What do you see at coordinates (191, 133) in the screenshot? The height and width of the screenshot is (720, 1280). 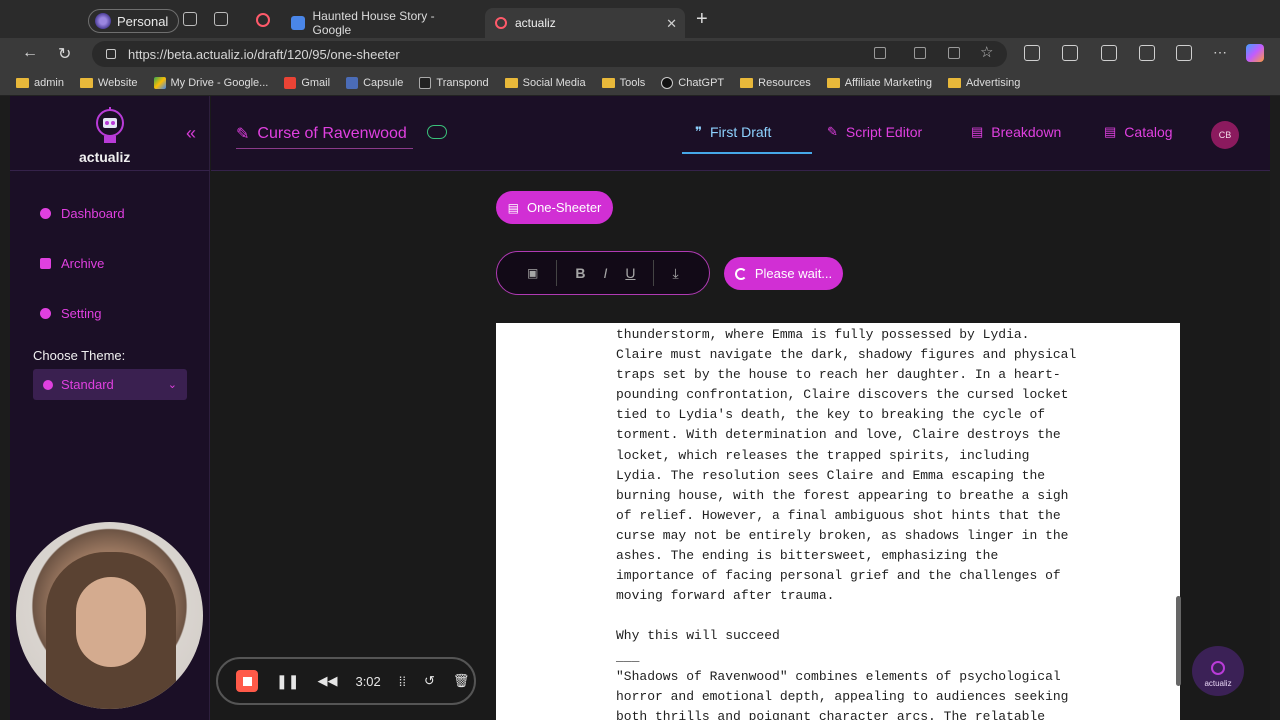 I see `collapse-sidebar-icon: «` at bounding box center [191, 133].